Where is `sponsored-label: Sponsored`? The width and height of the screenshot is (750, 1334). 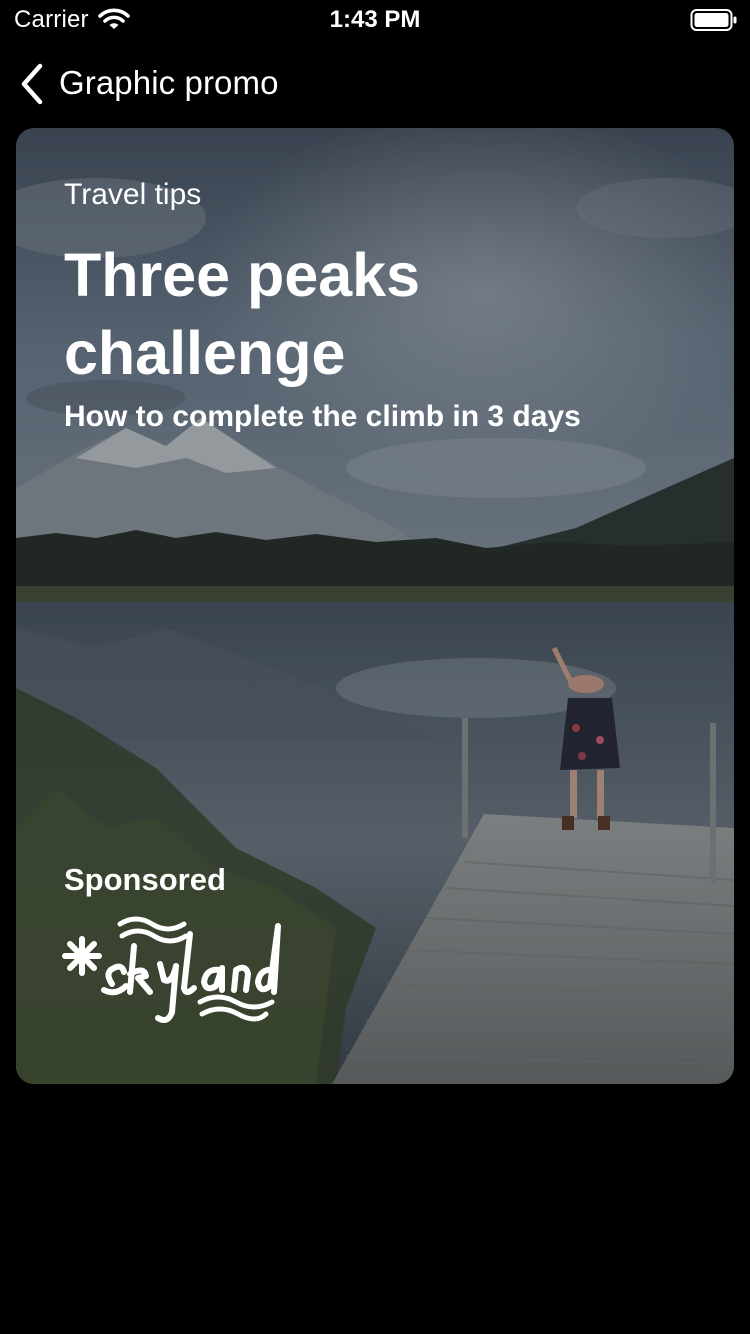 sponsored-label: Sponsored is located at coordinates (145, 879).